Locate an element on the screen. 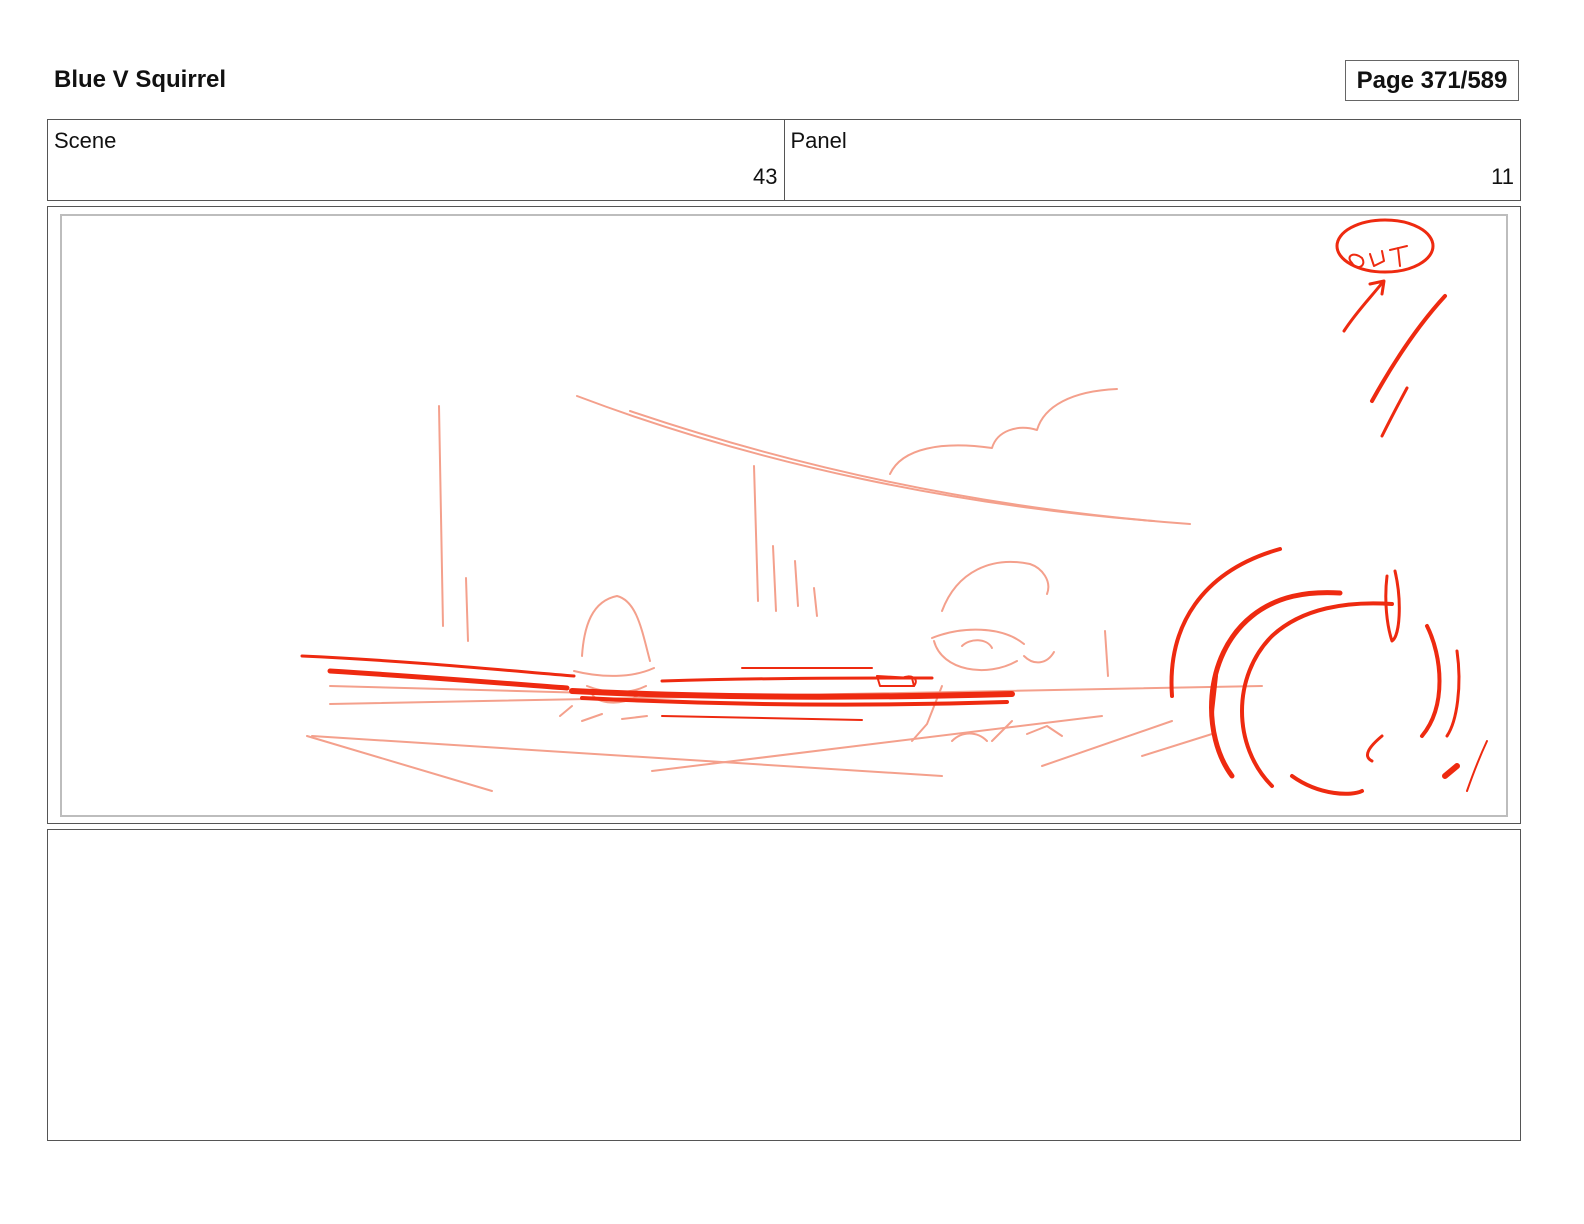 The width and height of the screenshot is (1584, 1224). storyboard-title: Blue V Squirrel is located at coordinates (140, 79).